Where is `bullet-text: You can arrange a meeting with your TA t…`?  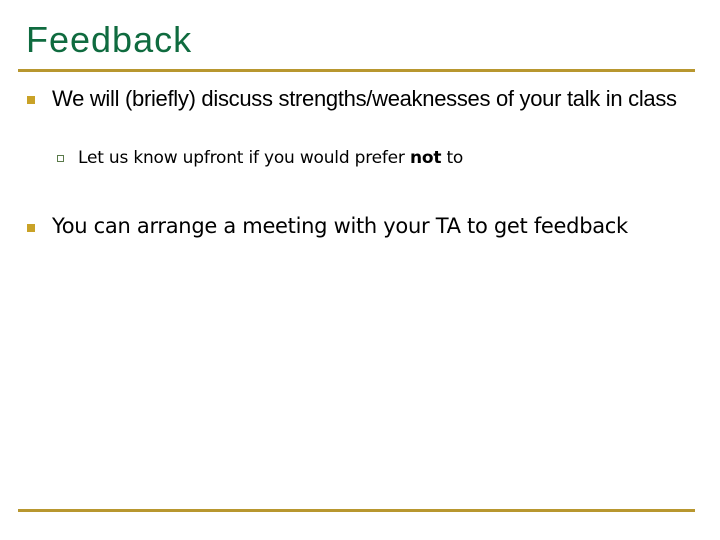
bullet-text: You can arrange a meeting with your TA t… is located at coordinates (340, 226).